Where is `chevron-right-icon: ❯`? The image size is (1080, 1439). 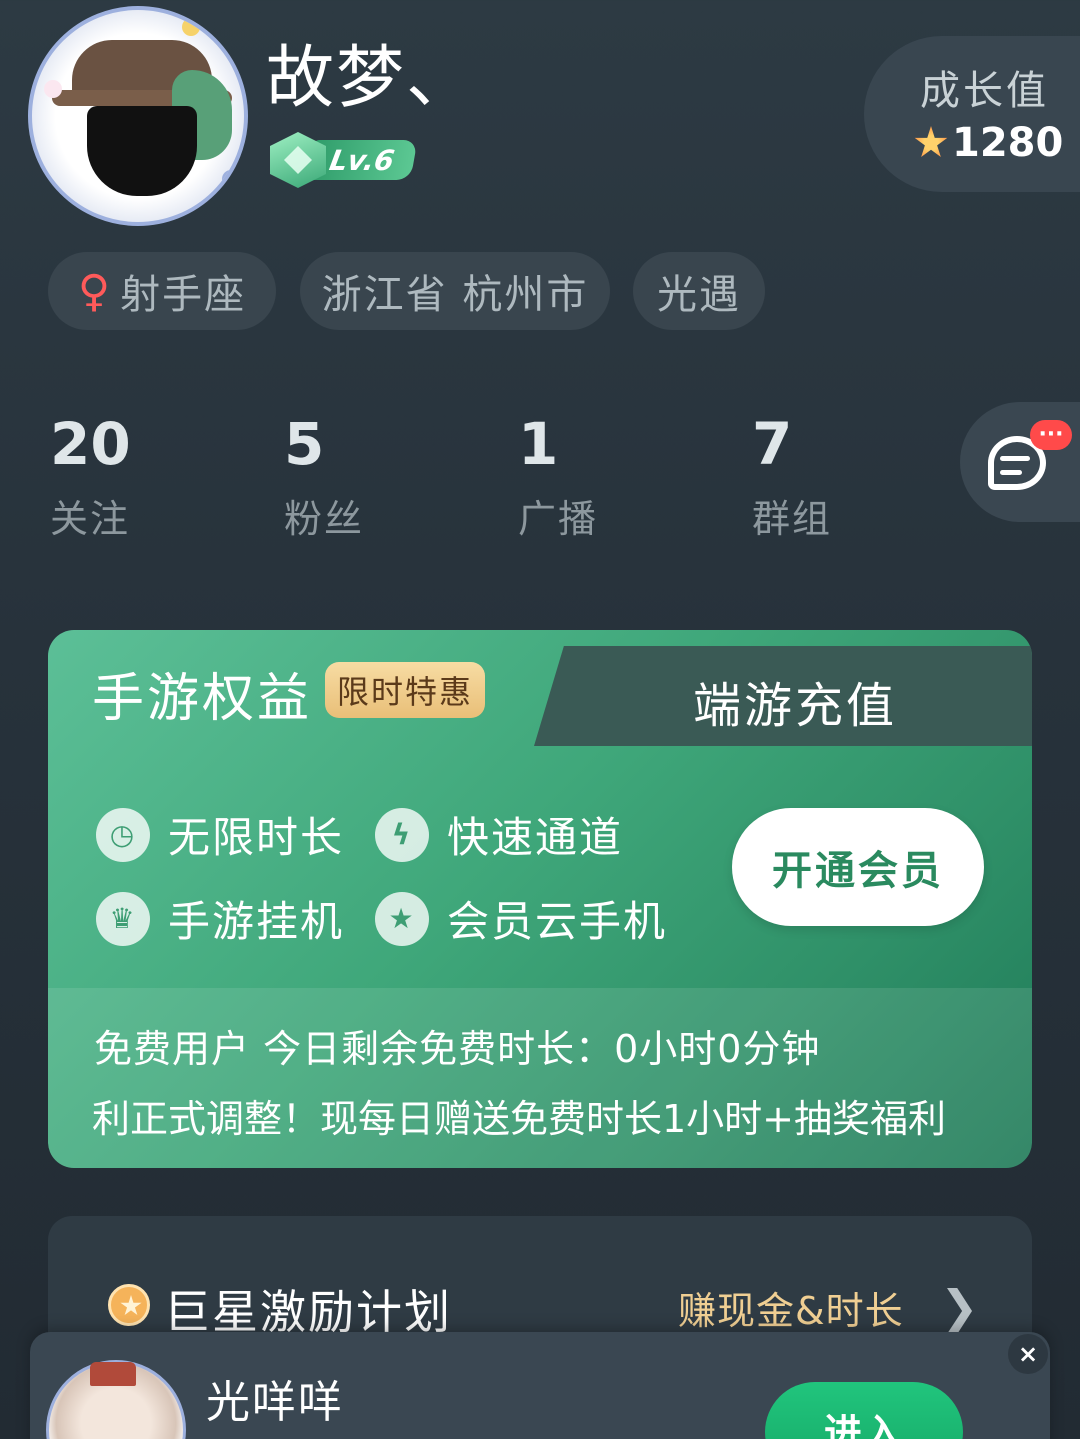
chevron-right-icon: ❯ is located at coordinates (959, 1307).